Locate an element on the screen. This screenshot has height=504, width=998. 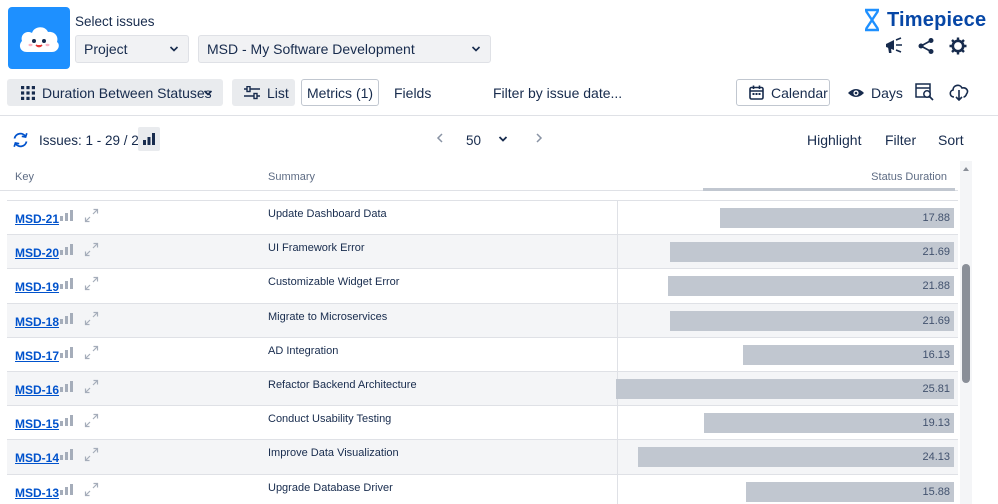
refresh-icon is located at coordinates (20, 140).